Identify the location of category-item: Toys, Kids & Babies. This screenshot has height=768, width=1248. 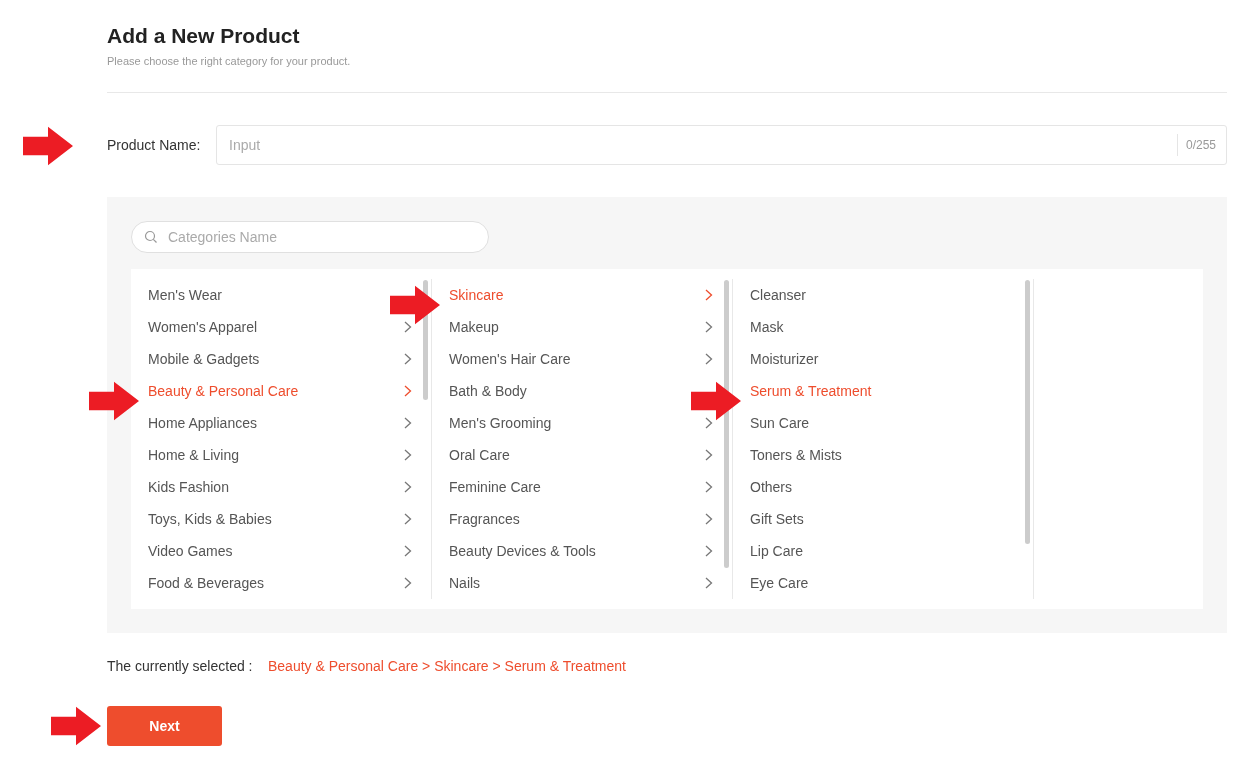
(210, 519).